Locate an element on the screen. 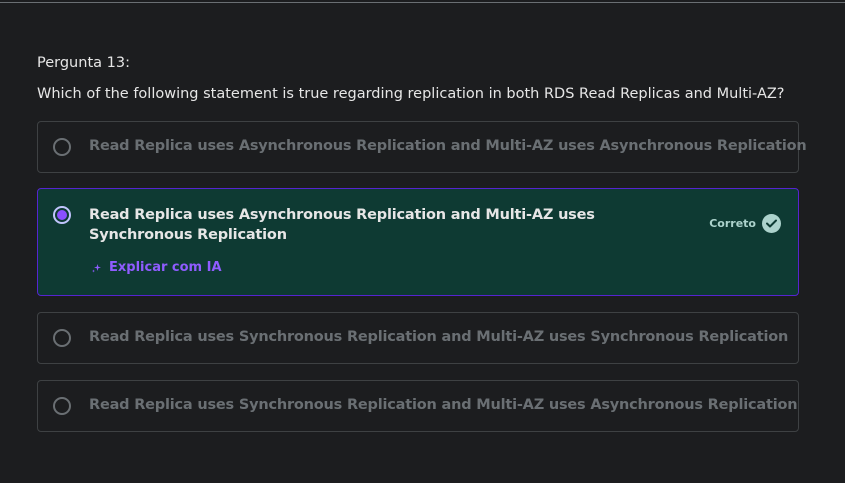 The width and height of the screenshot is (845, 483). explain-with-ai-label: Explicar com IA is located at coordinates (165, 267).